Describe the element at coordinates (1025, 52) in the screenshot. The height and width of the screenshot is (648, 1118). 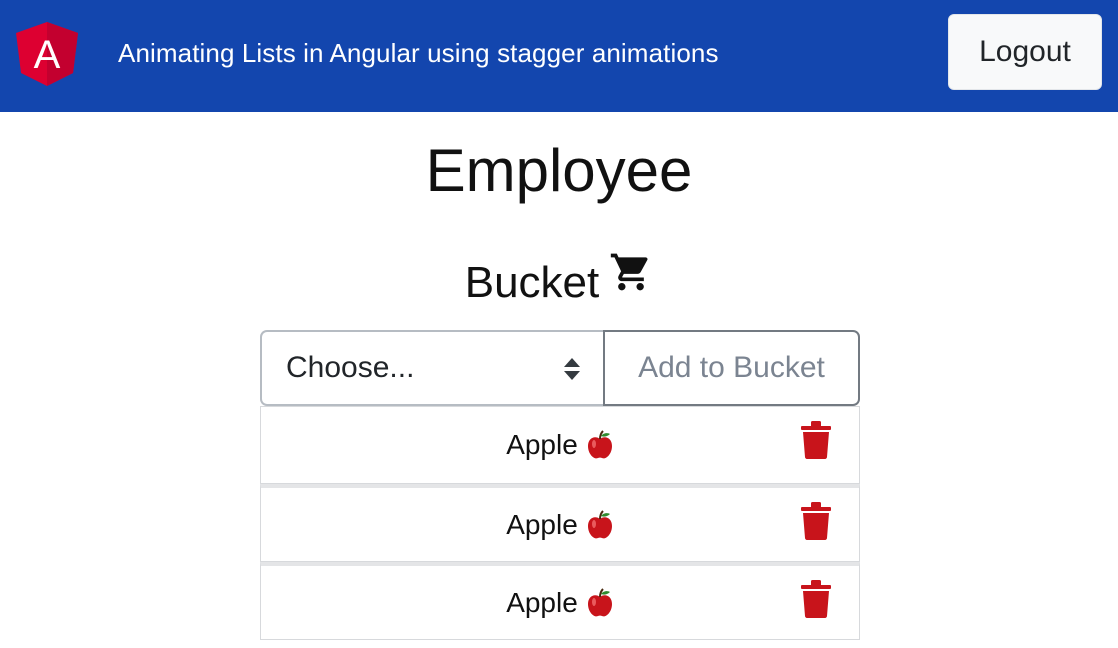
I see `logout-button: Logout` at that location.